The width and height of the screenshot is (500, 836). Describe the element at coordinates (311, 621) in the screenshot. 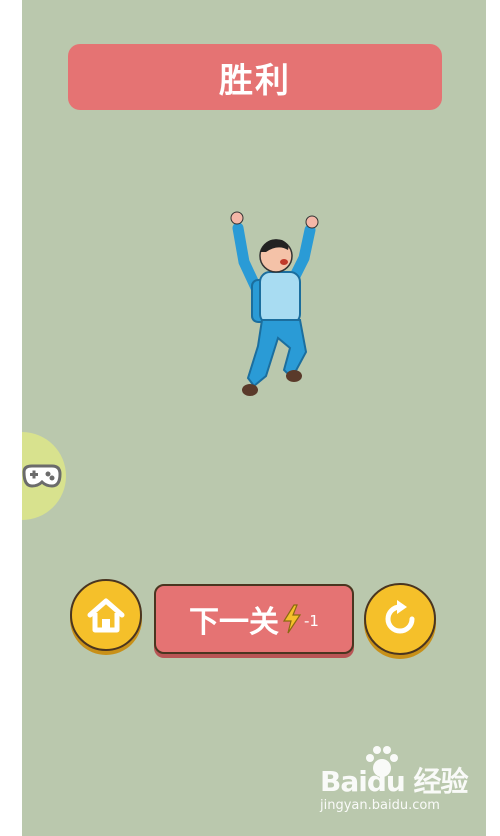

I see `energy-cost: -1` at that location.